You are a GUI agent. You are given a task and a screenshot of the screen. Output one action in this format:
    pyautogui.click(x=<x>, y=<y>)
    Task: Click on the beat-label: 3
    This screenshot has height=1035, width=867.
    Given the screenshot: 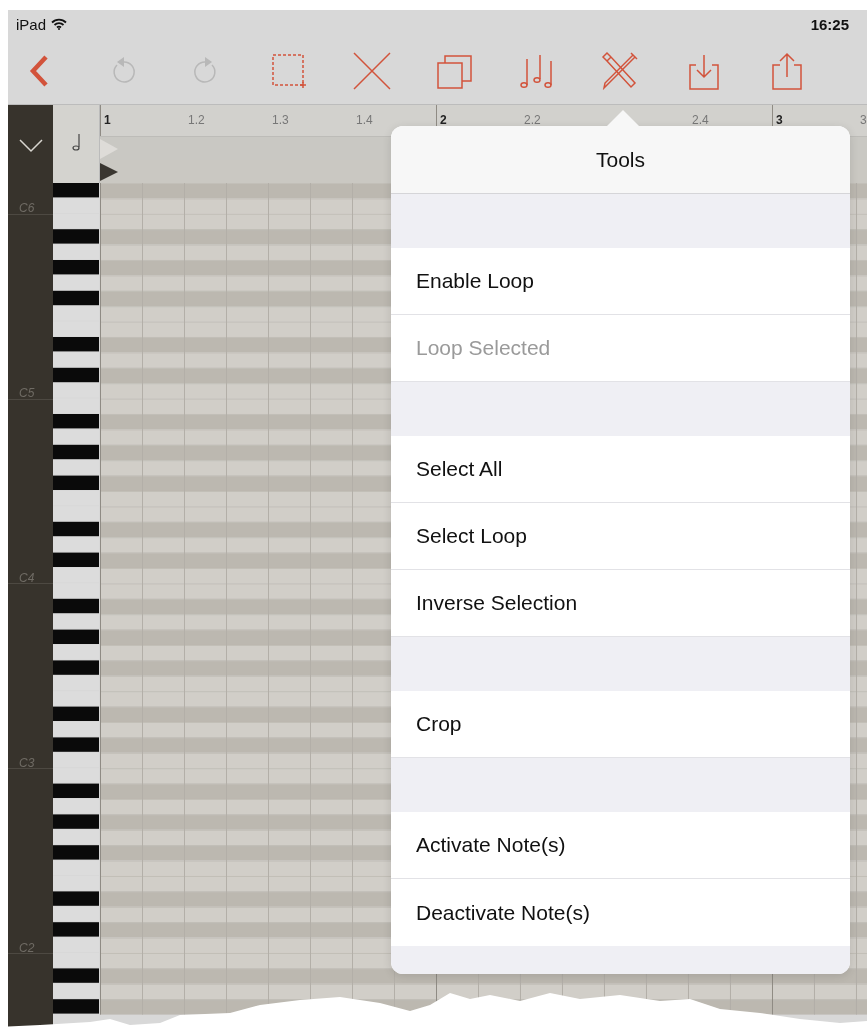 What is the action you would take?
    pyautogui.click(x=863, y=120)
    